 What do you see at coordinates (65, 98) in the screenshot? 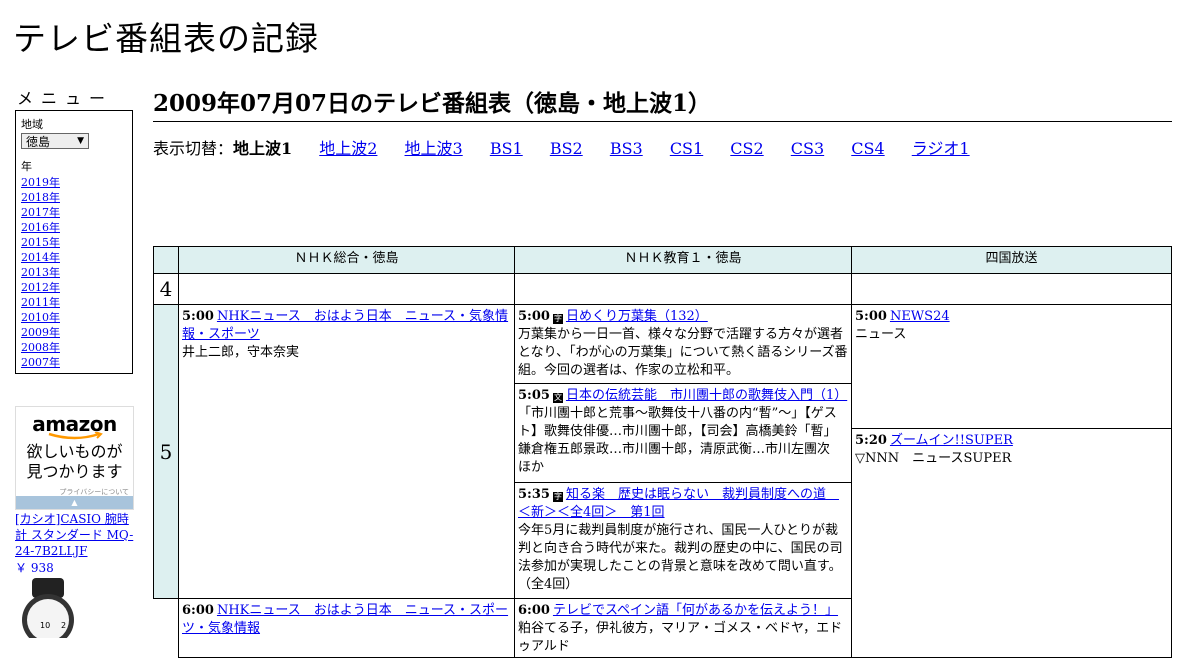
I see `menu-heading: メニュー` at bounding box center [65, 98].